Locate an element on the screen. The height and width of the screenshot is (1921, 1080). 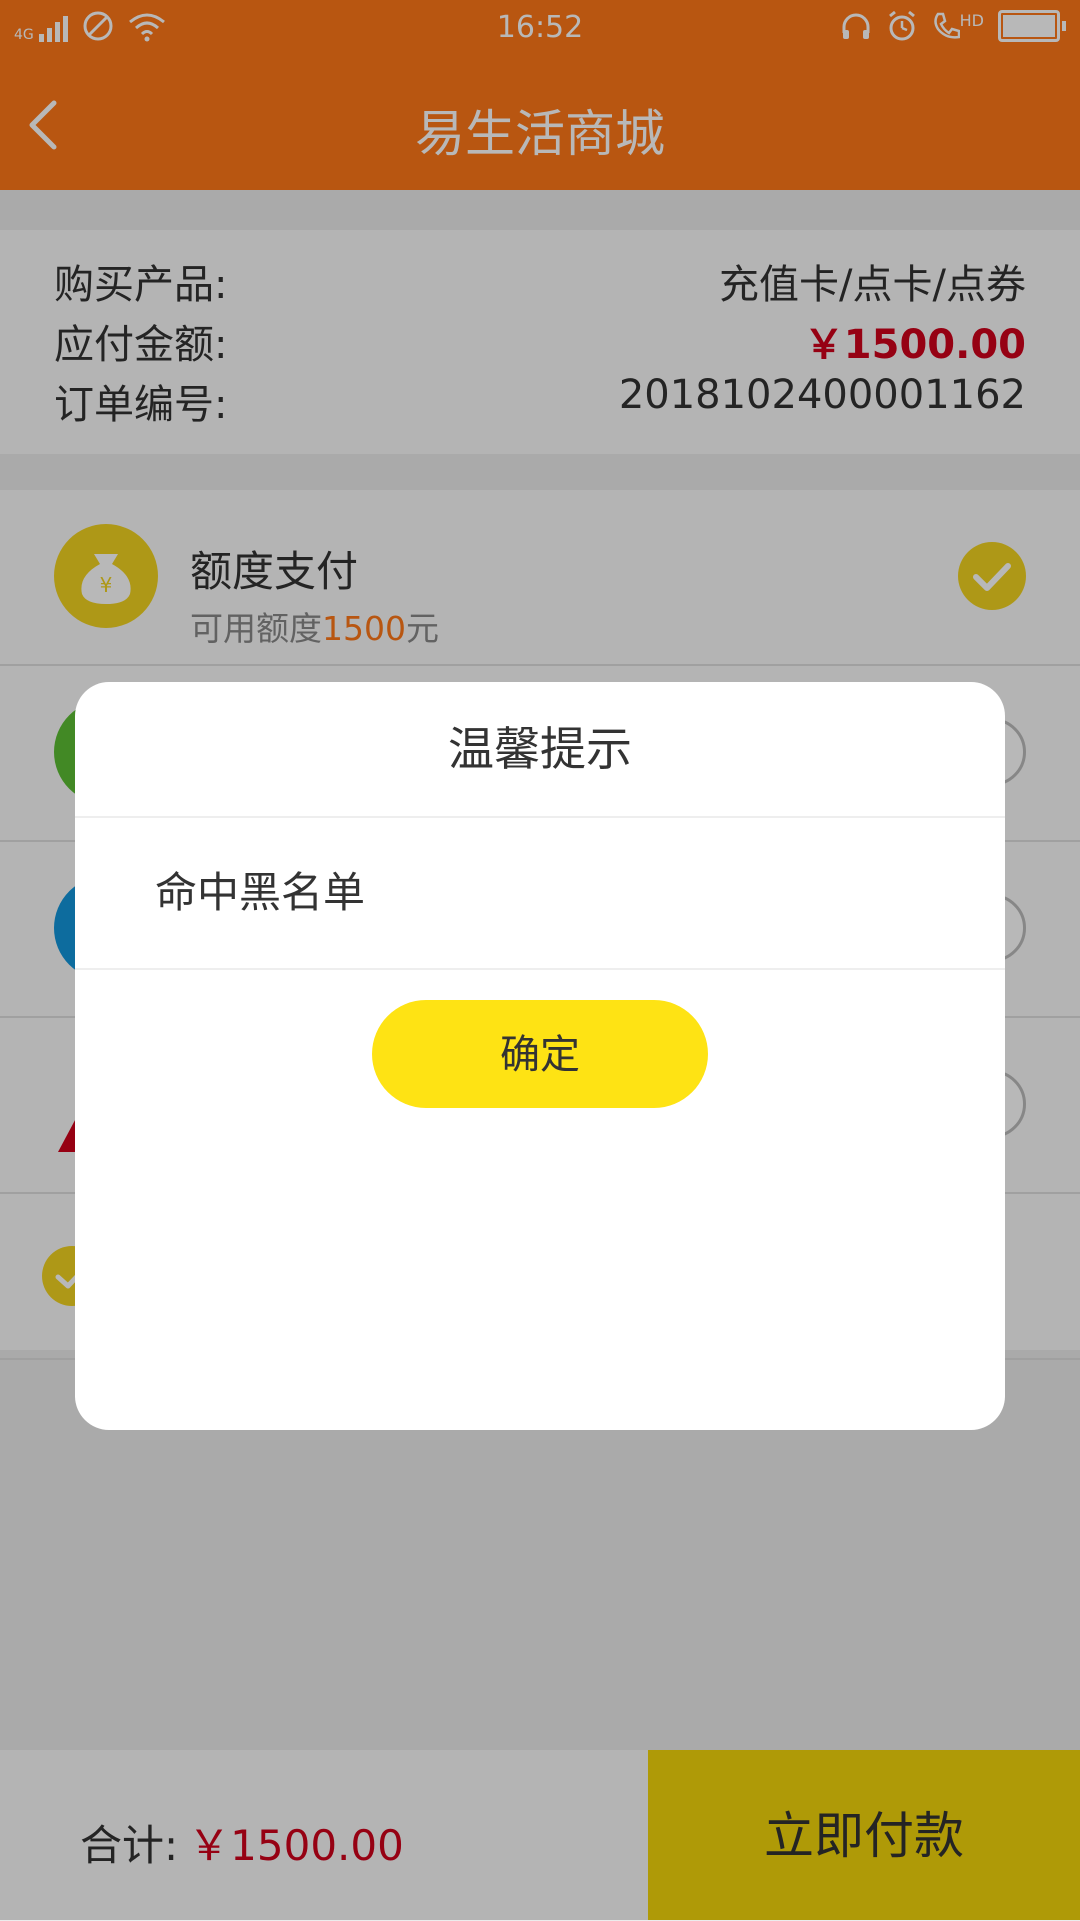
dialog-divider is located at coordinates (540, 969).